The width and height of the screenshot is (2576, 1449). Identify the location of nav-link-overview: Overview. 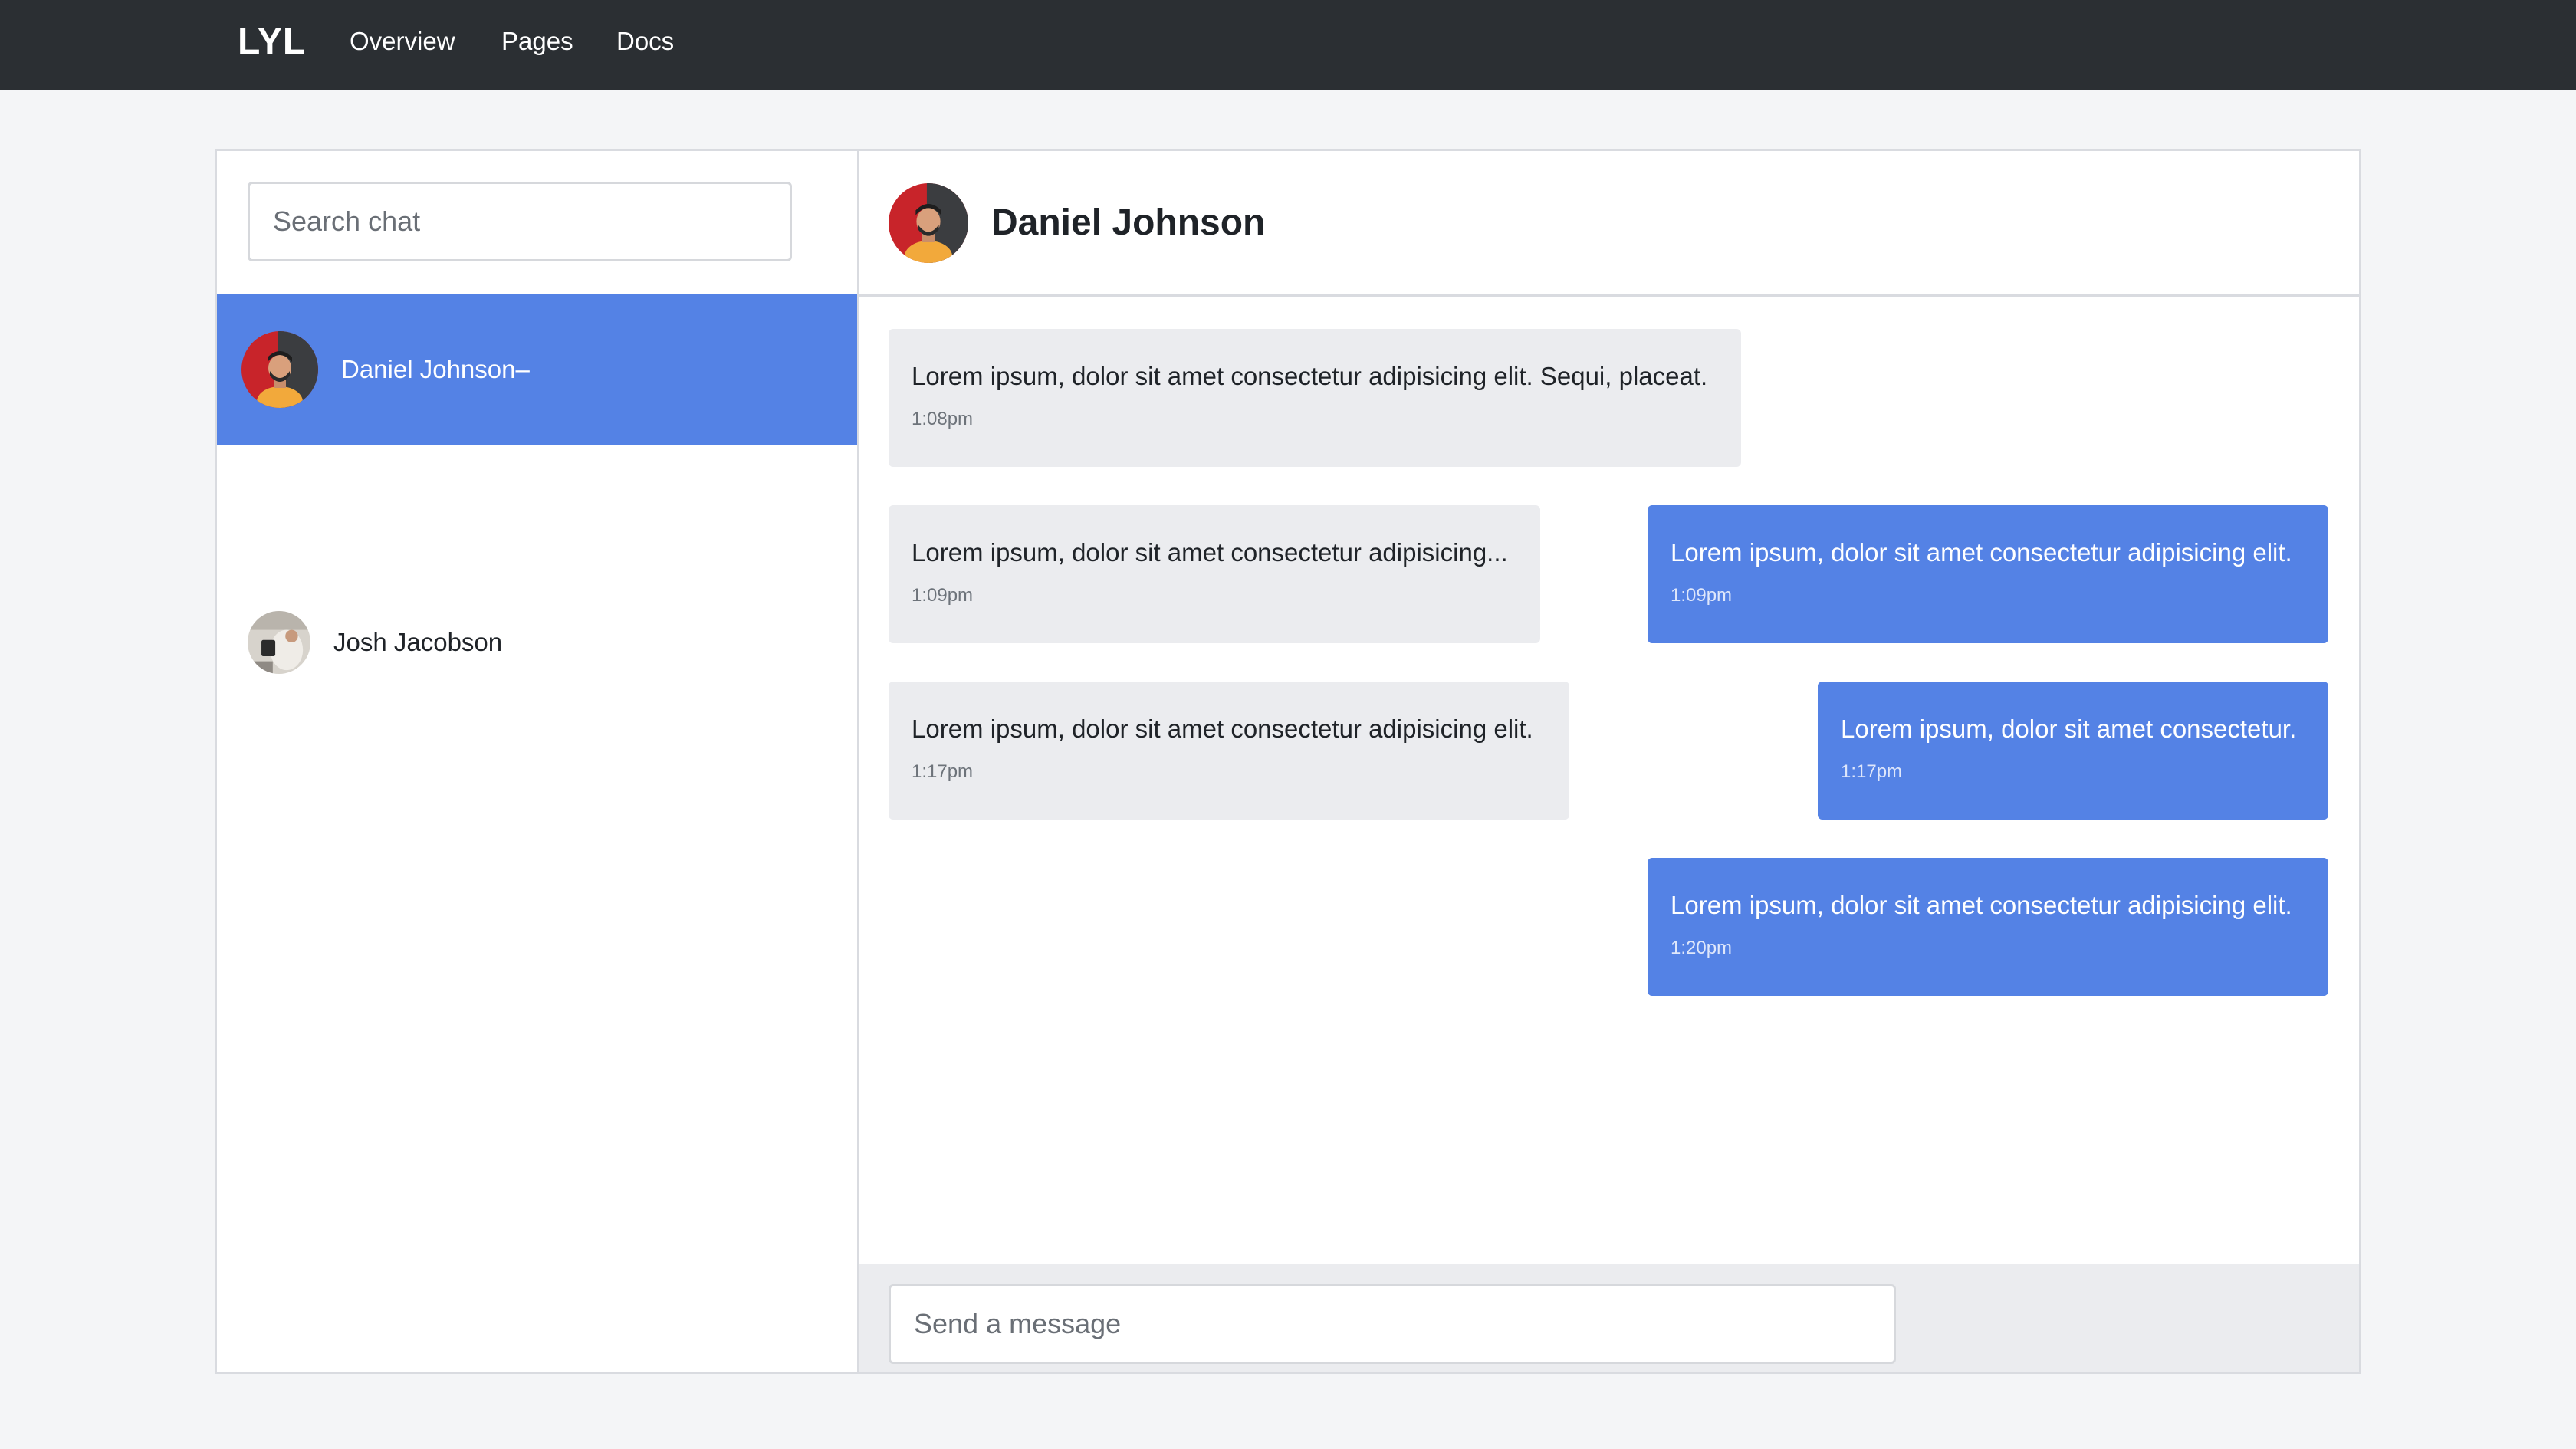
(402, 41).